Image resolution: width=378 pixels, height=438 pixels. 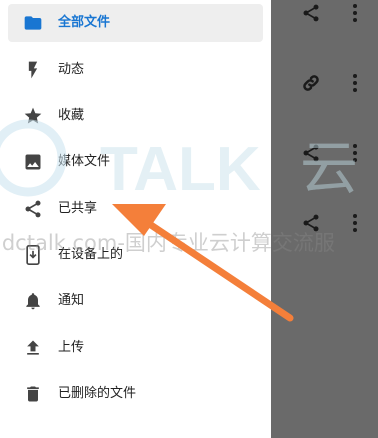 What do you see at coordinates (91, 254) in the screenshot?
I see `drawer-item-label: 在设备上的` at bounding box center [91, 254].